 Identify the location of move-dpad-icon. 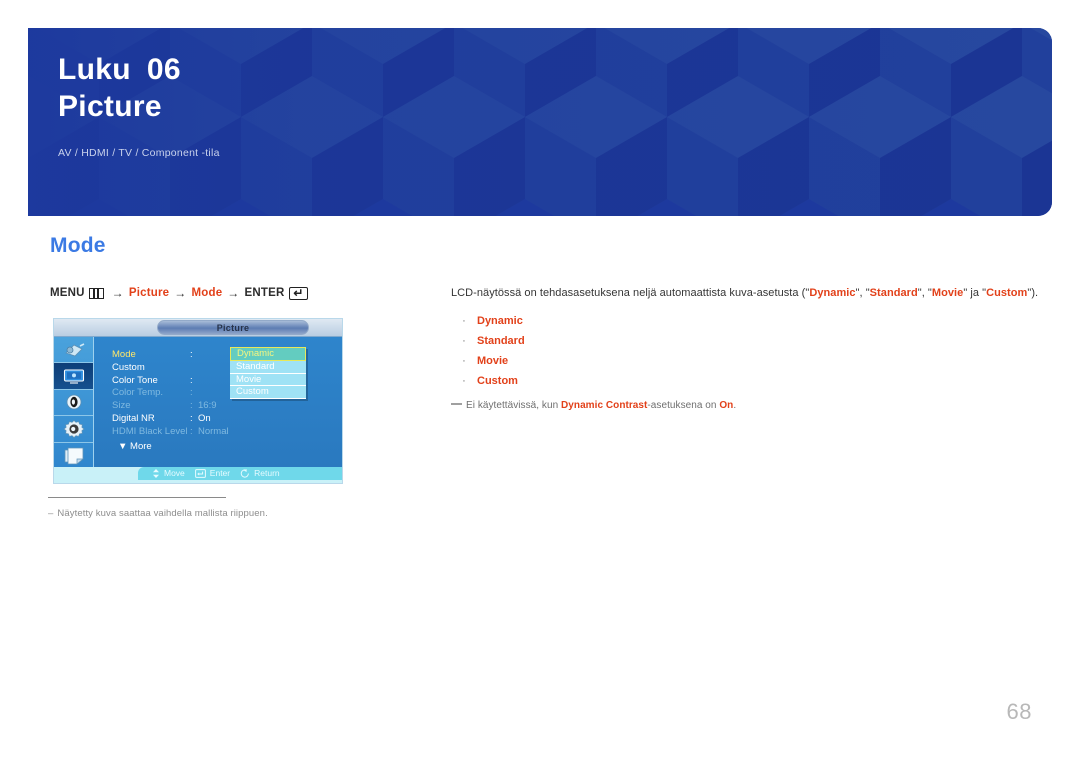
(156, 473).